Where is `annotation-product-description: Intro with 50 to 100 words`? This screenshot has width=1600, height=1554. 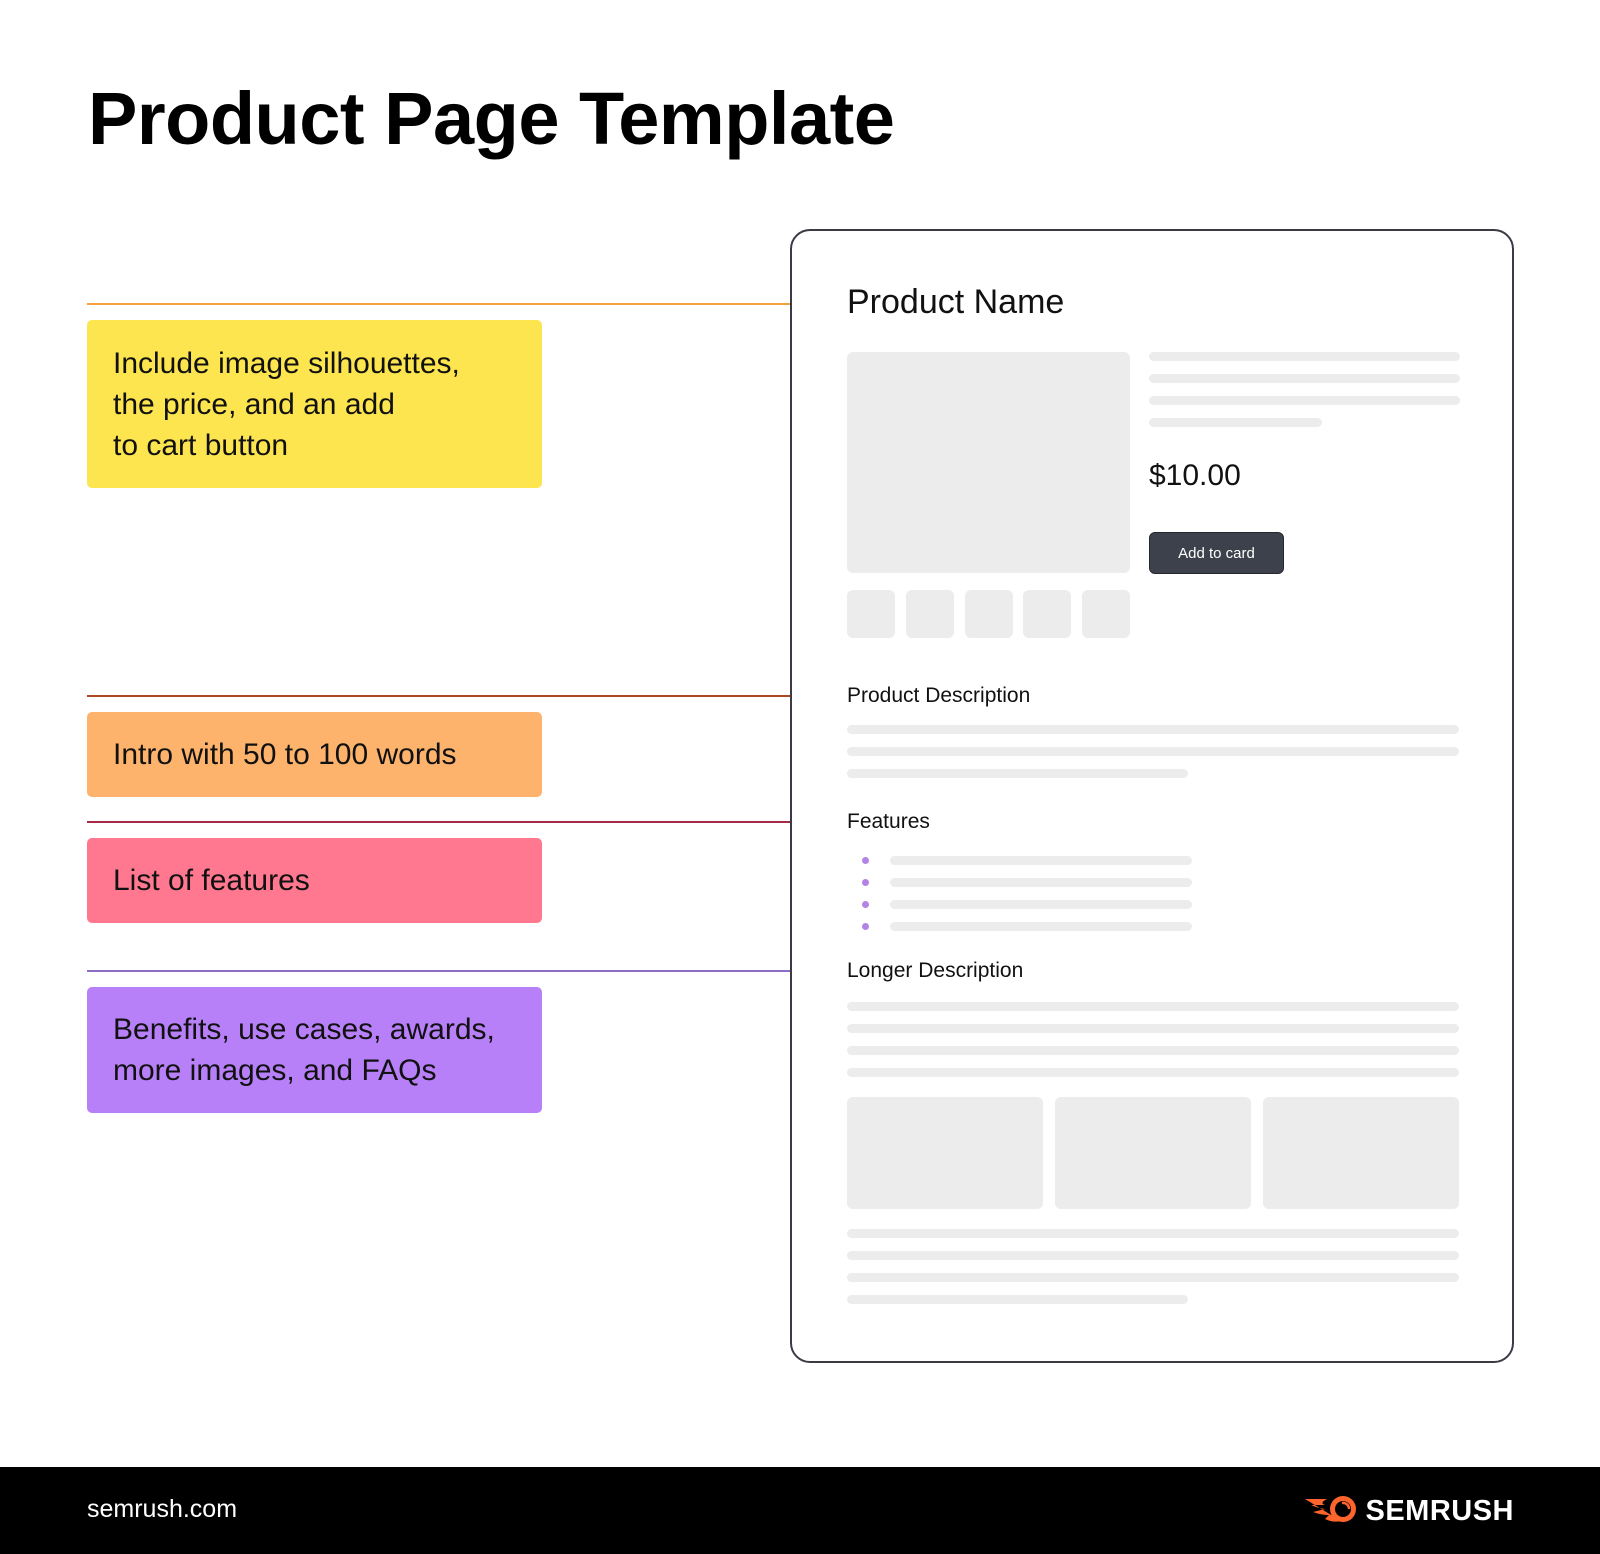
annotation-product-description: Intro with 50 to 100 words is located at coordinates (314, 754).